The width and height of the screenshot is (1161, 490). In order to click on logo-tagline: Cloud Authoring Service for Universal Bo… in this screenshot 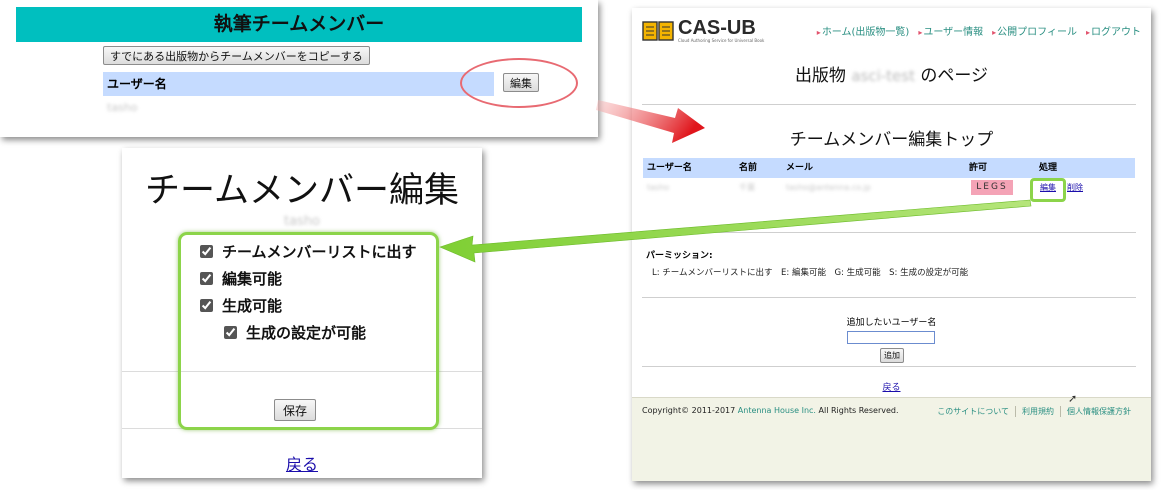, I will do `click(721, 40)`.